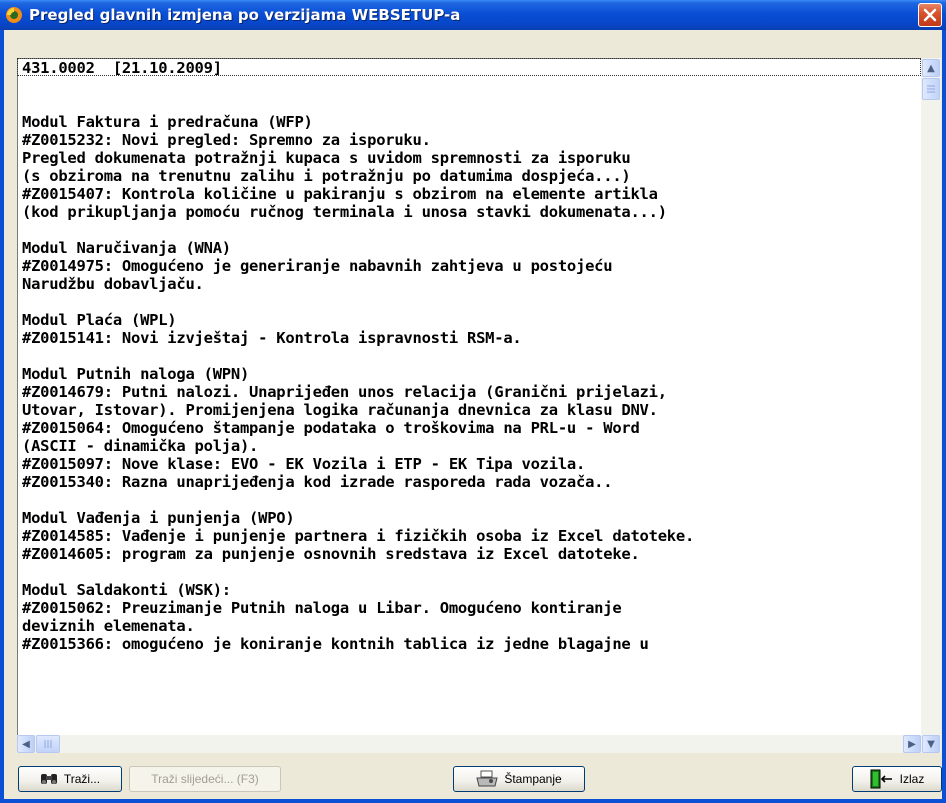 This screenshot has height=803, width=946. What do you see at coordinates (167, 122) in the screenshot?
I see `text-line: Modul Faktura i predračuna (WFP)` at bounding box center [167, 122].